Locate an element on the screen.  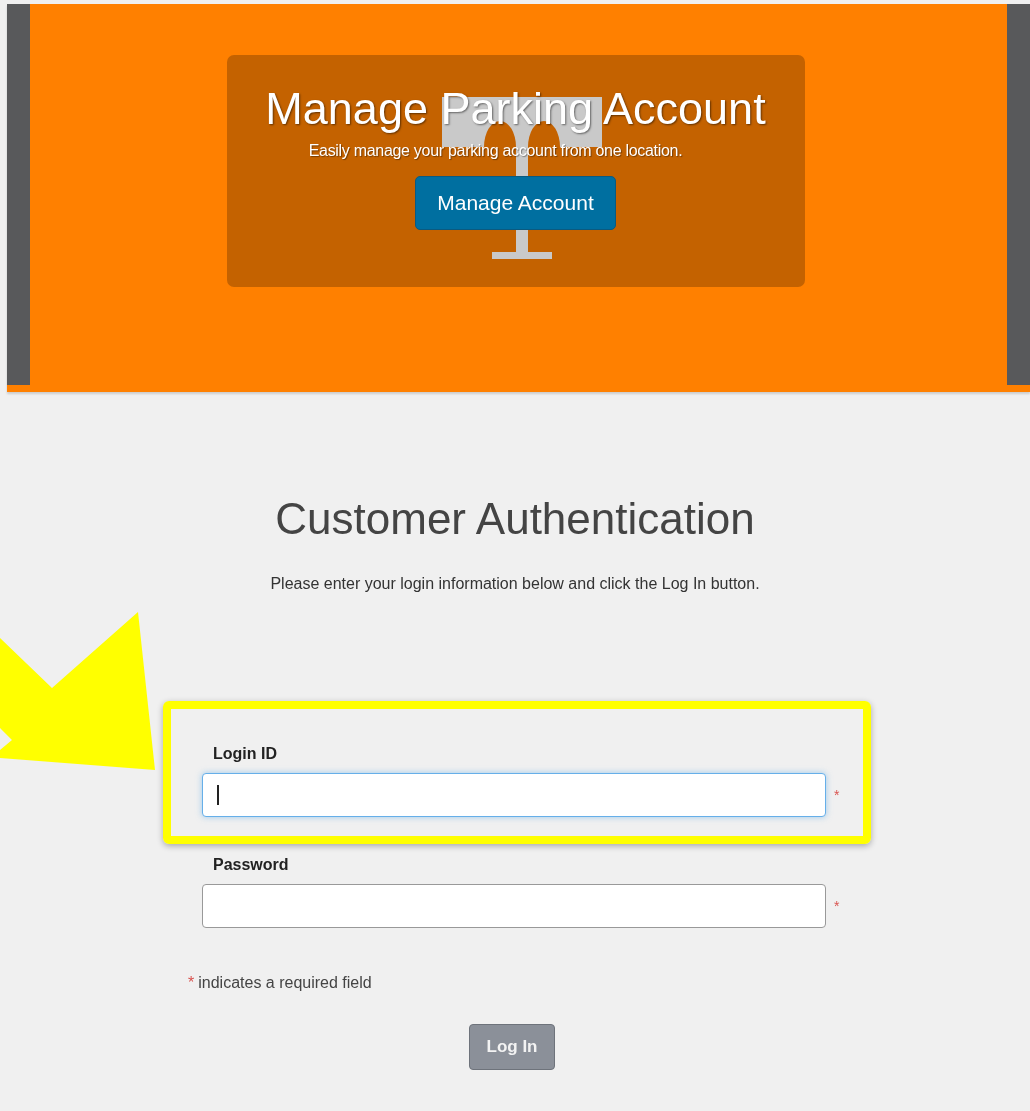
manage-account-button: Manage Account is located at coordinates (515, 203).